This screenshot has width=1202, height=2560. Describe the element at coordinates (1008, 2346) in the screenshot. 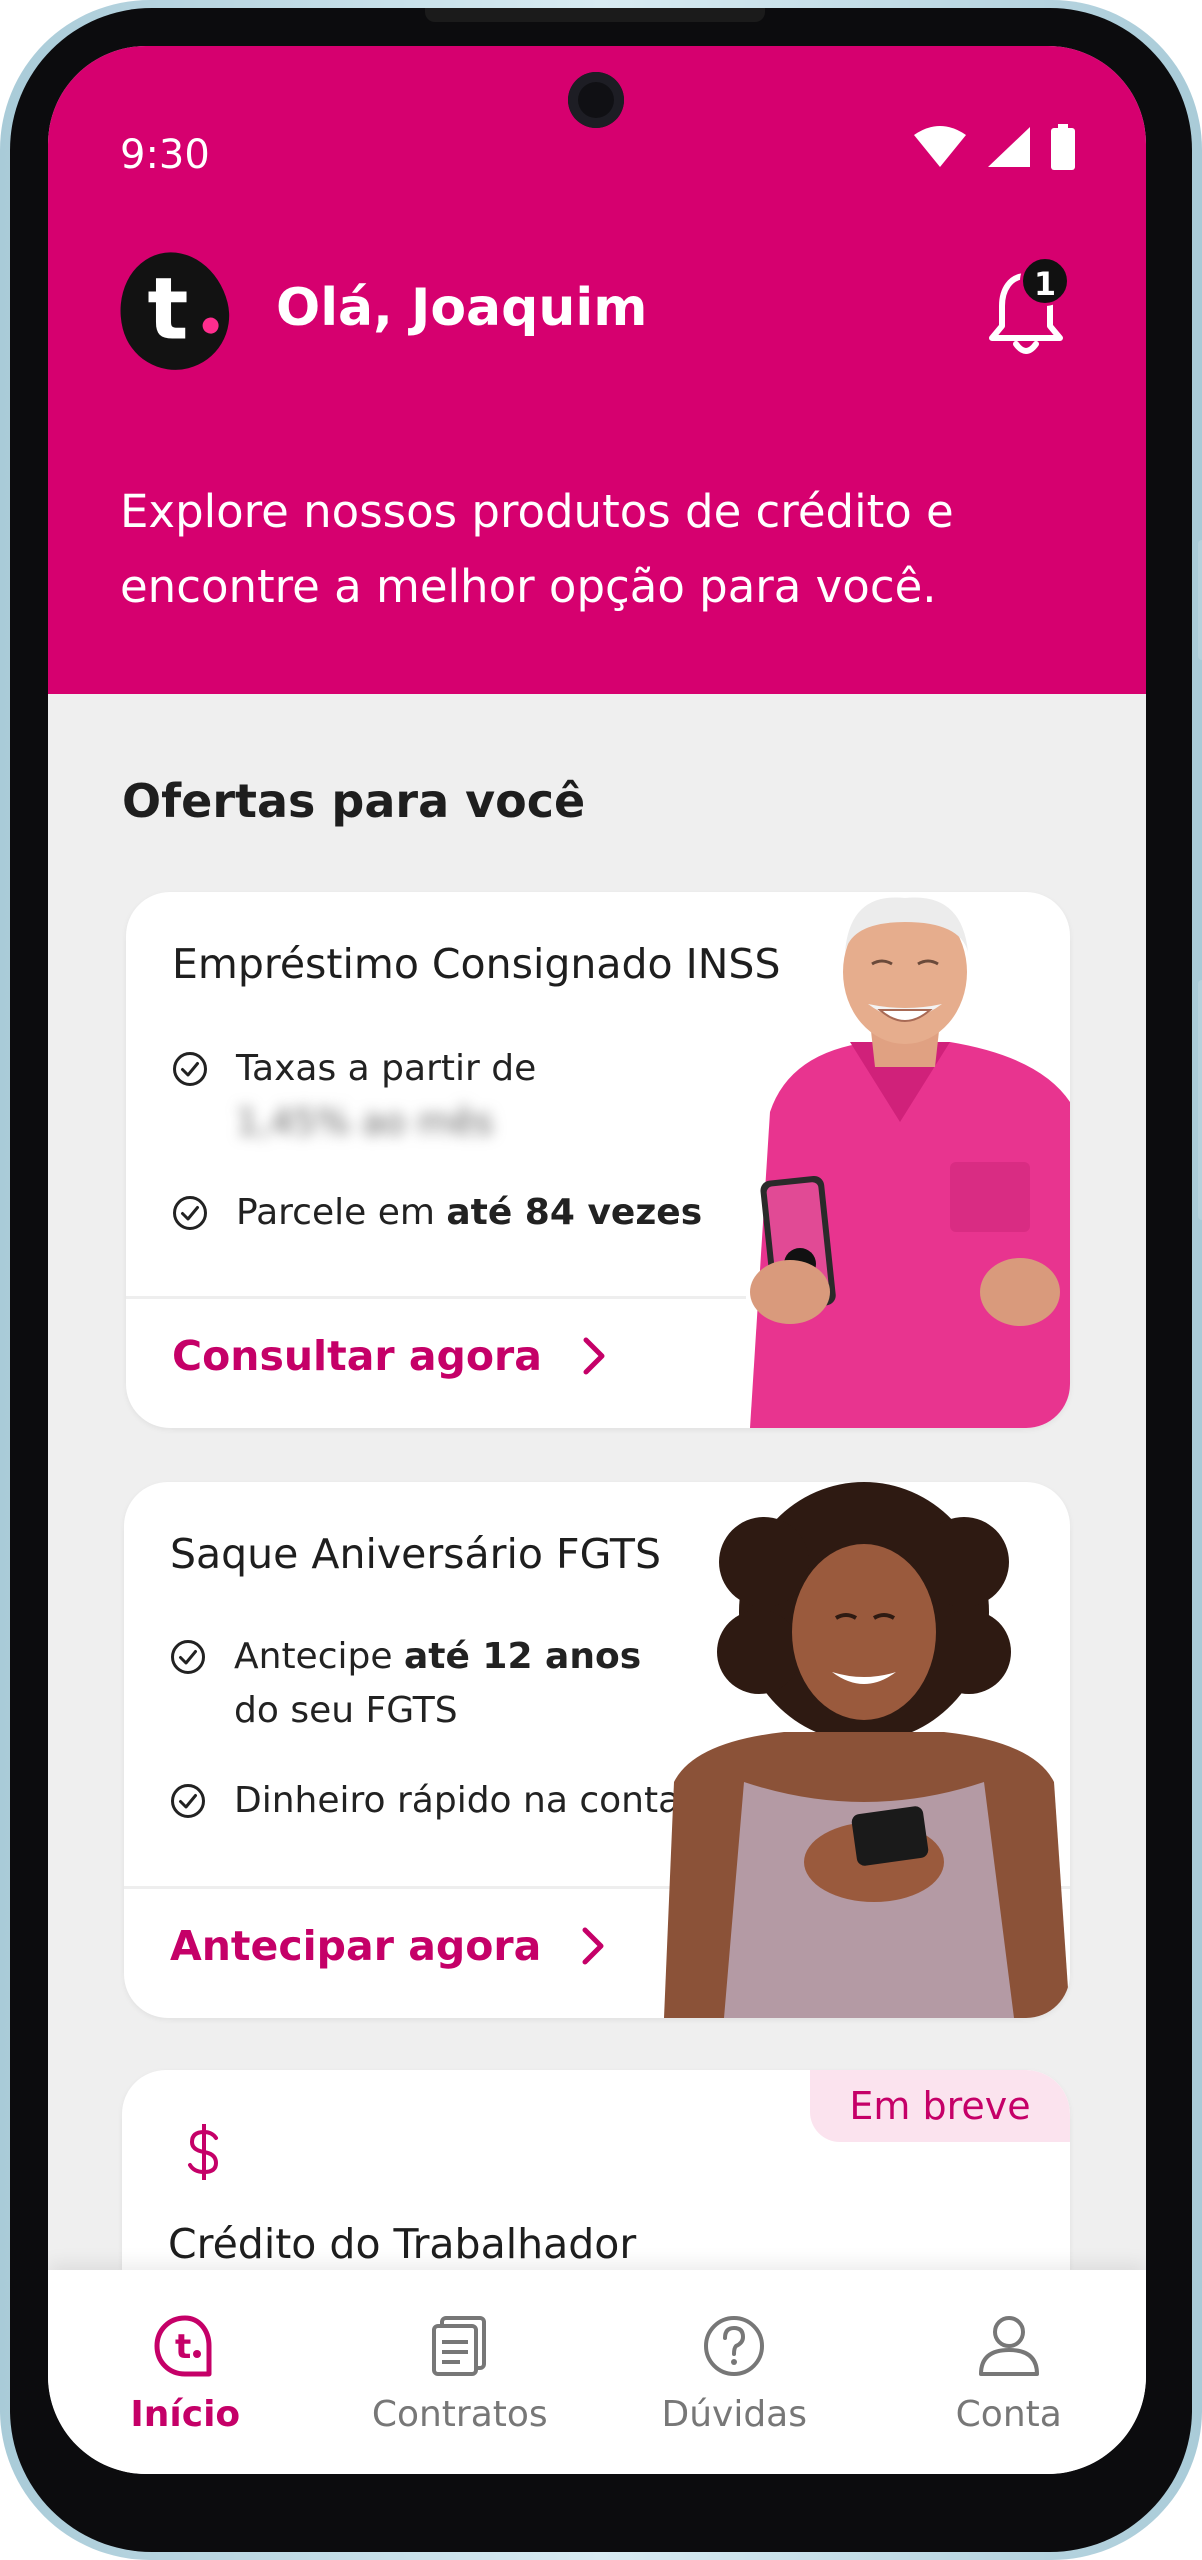

I see `account-icon` at that location.